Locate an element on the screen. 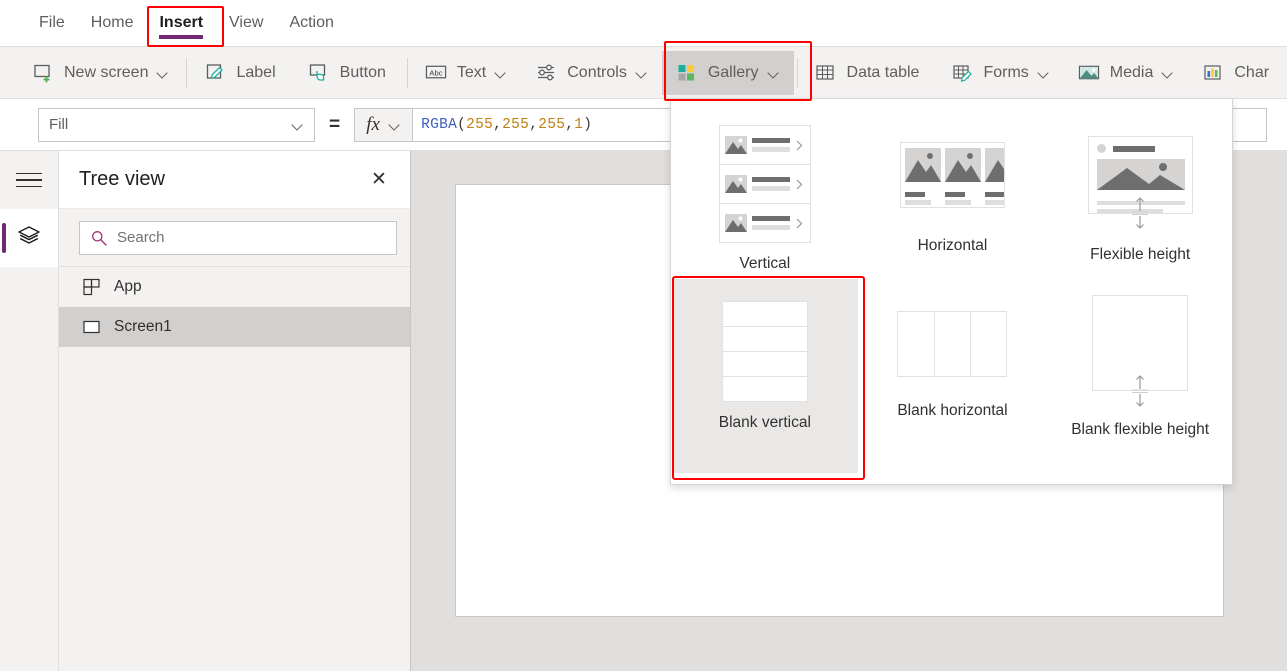 The width and height of the screenshot is (1287, 671). tree-row-screen1: Screen1 is located at coordinates (234, 327).